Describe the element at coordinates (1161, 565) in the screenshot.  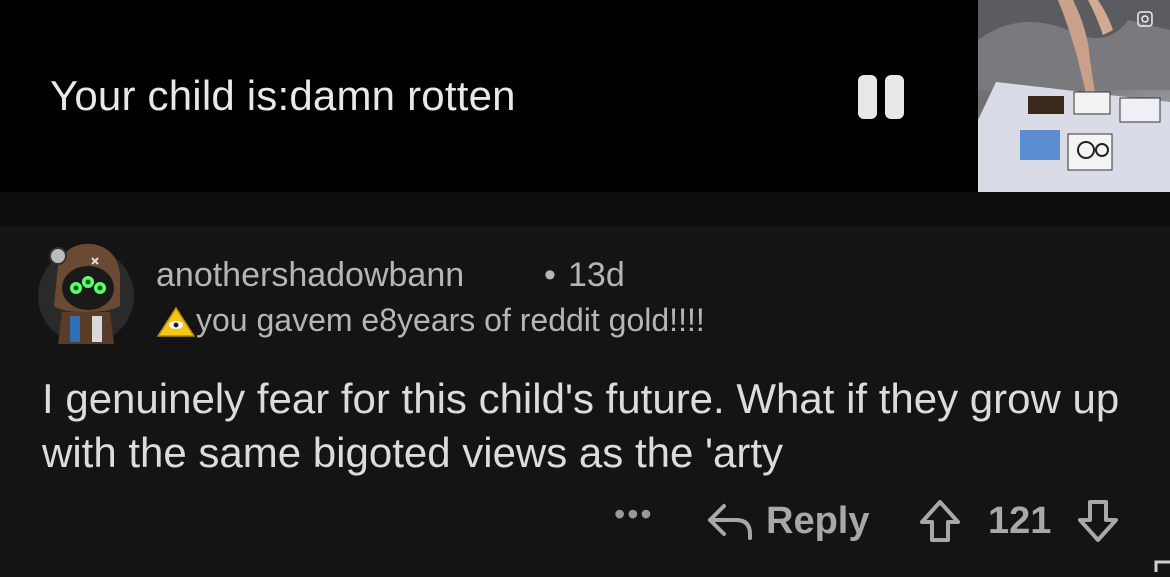
I see `scroll-indicator` at that location.